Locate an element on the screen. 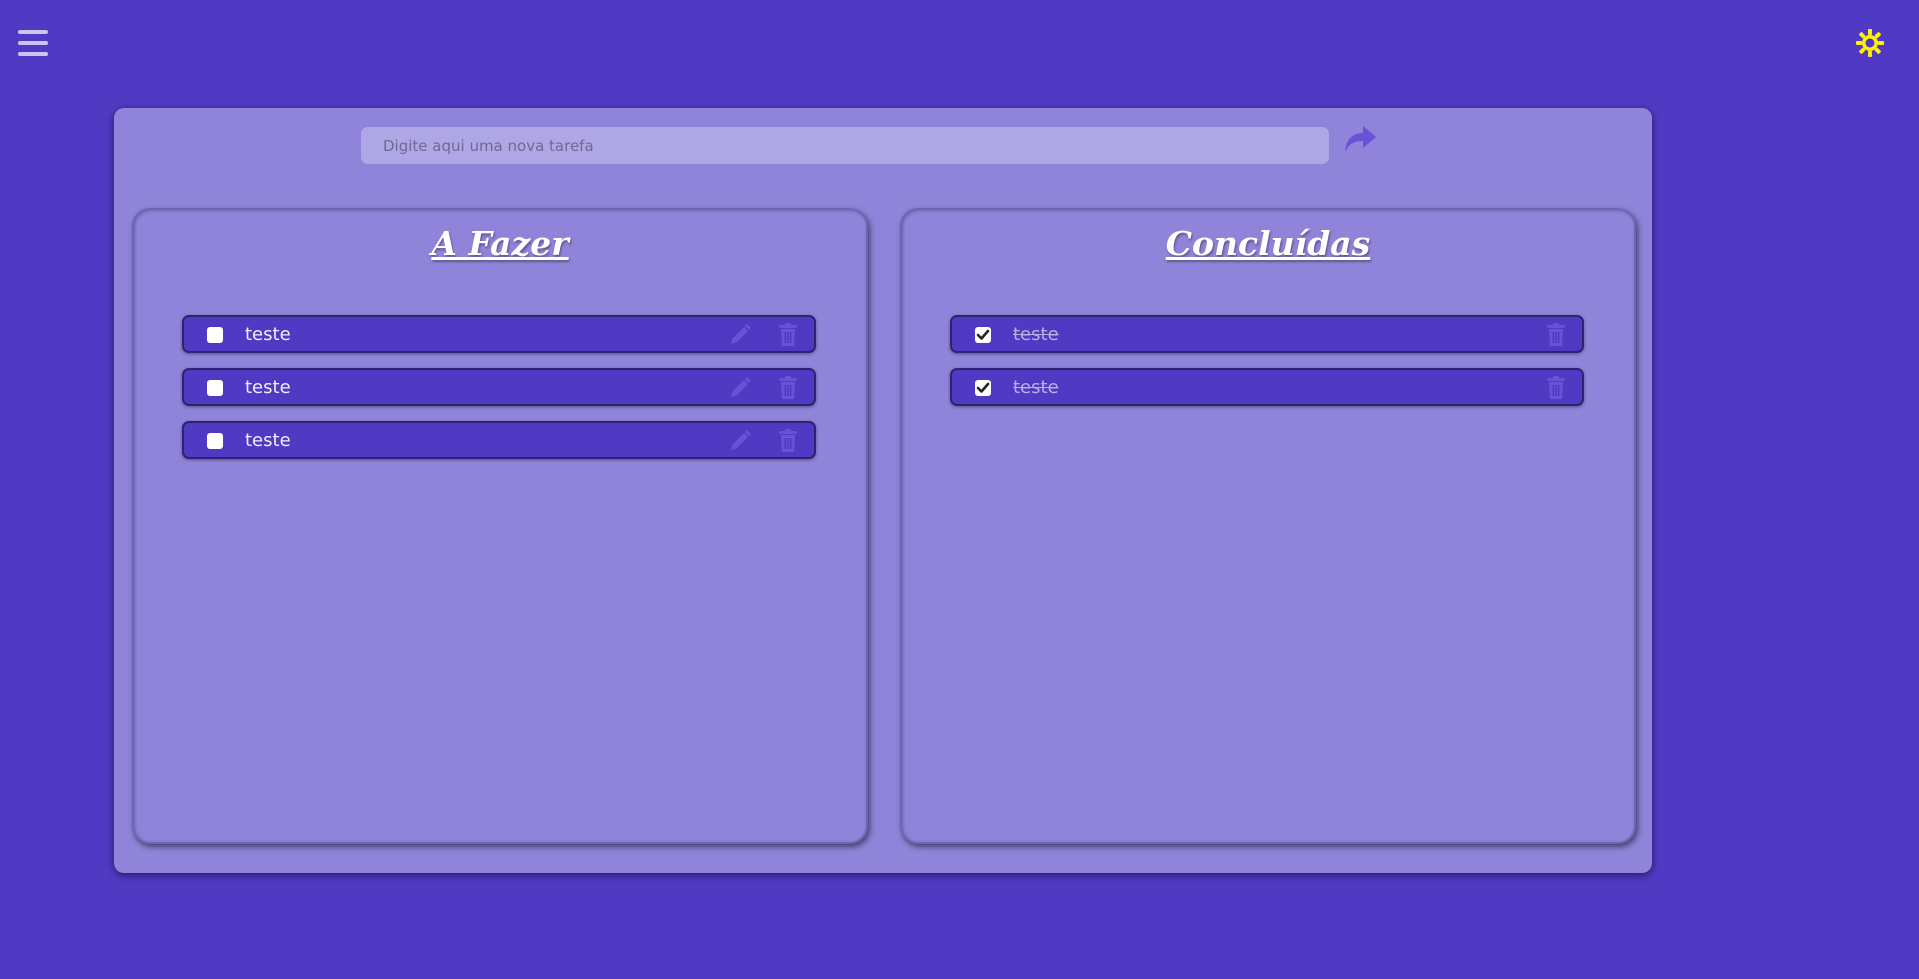 The image size is (1919, 979). todo-list: teste teste teste is located at coordinates (499, 394).